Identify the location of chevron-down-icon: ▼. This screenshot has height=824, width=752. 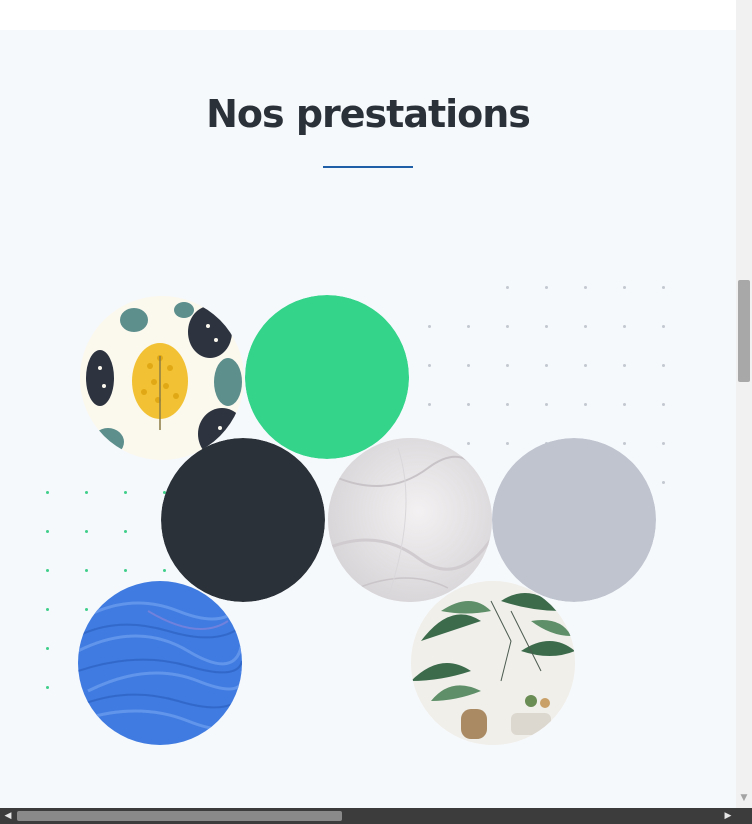
(744, 798).